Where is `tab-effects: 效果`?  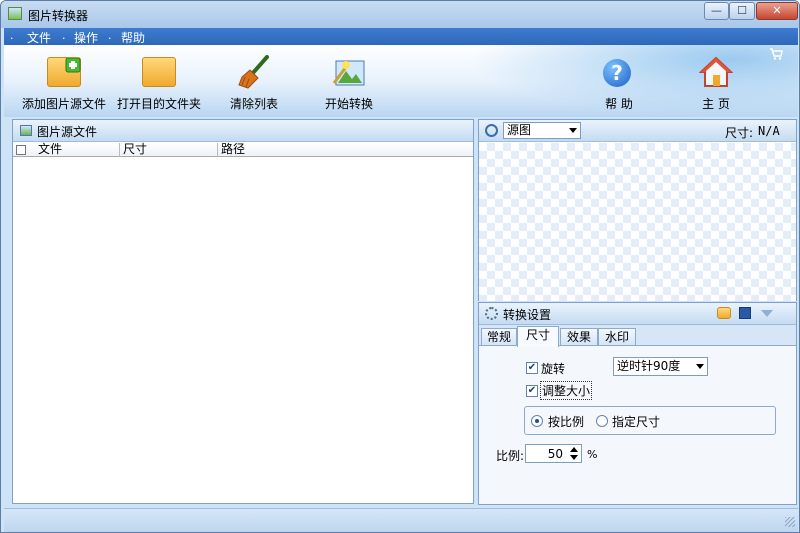 tab-effects: 效果 is located at coordinates (579, 337).